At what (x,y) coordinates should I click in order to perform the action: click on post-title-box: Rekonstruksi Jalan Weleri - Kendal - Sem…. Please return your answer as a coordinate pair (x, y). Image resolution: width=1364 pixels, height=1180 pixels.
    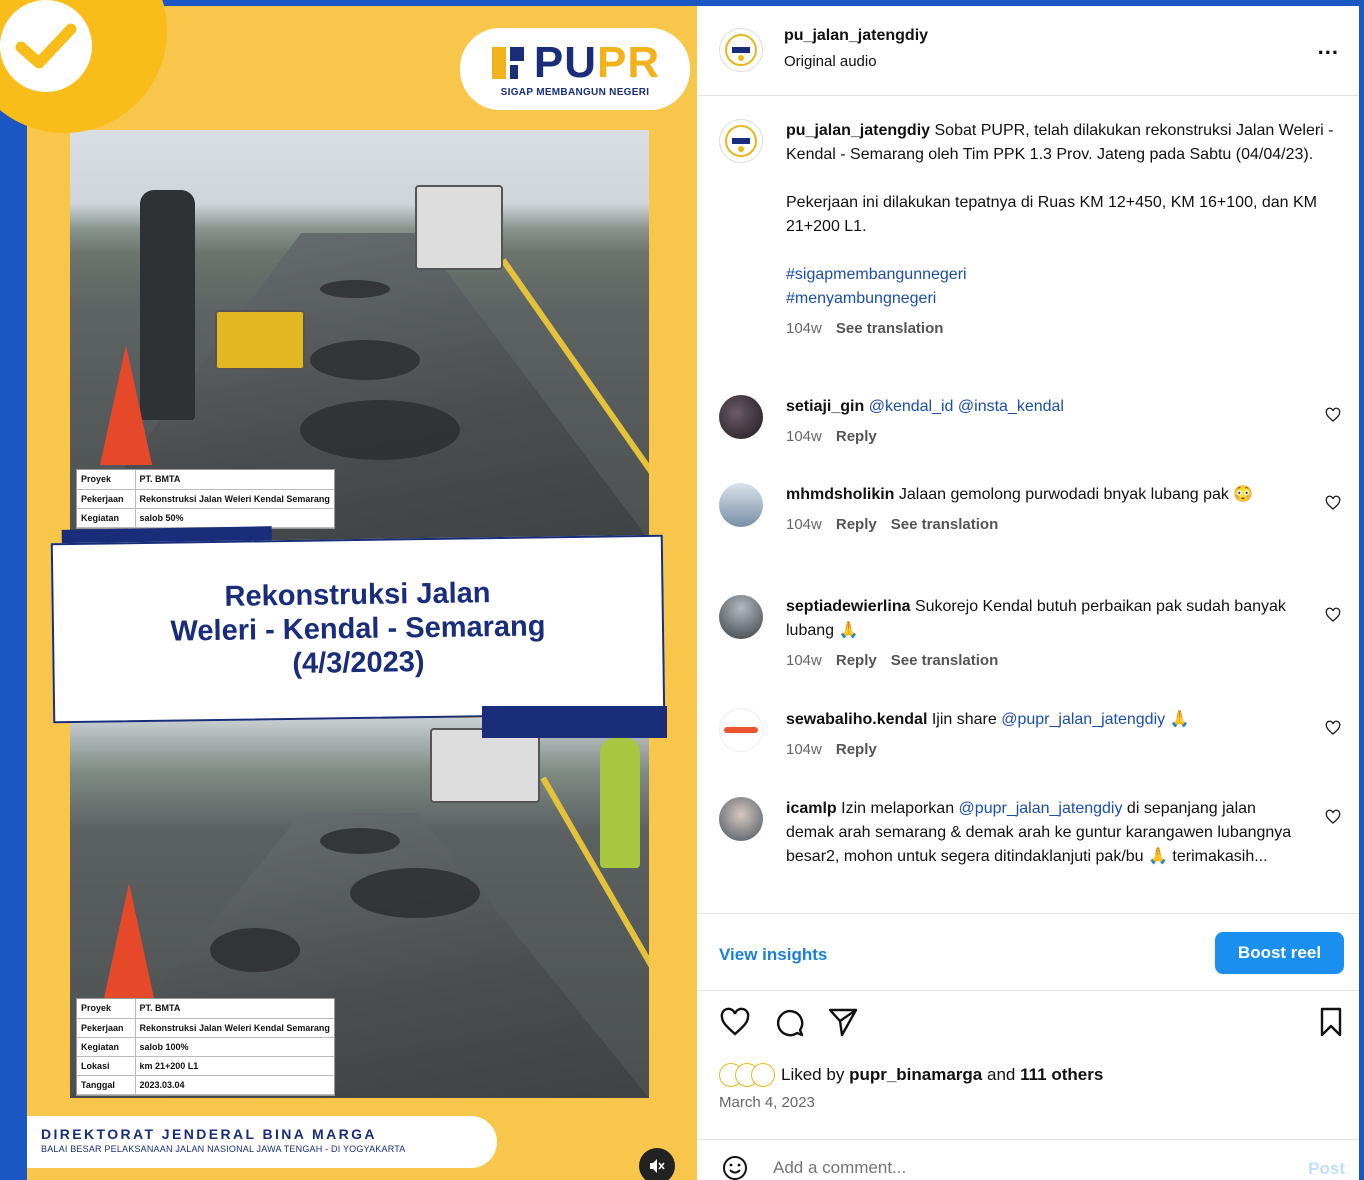
    Looking at the image, I should click on (358, 629).